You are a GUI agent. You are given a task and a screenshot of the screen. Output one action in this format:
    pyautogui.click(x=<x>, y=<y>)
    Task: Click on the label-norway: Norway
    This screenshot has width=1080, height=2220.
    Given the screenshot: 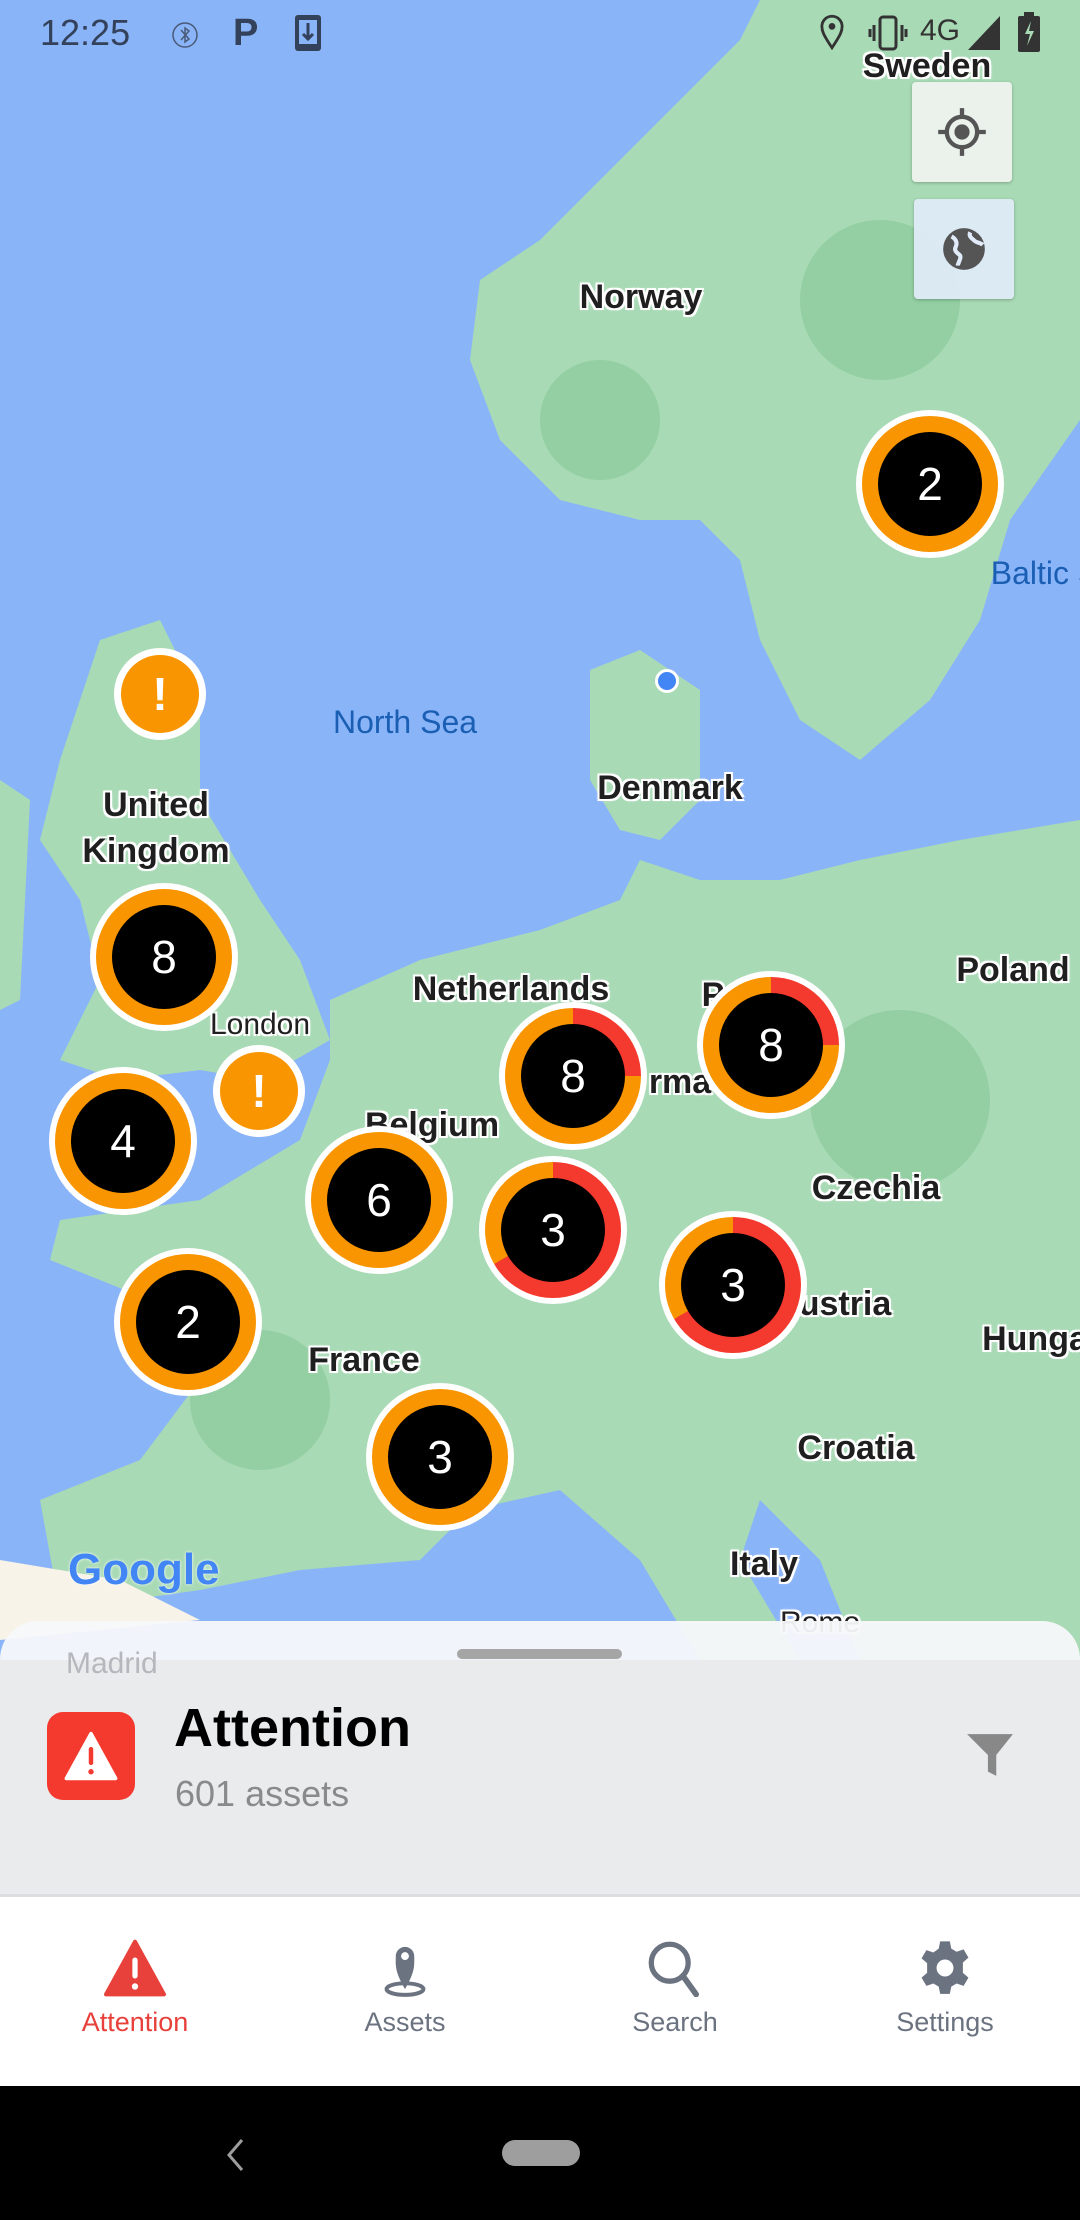 What is the action you would take?
    pyautogui.click(x=641, y=297)
    